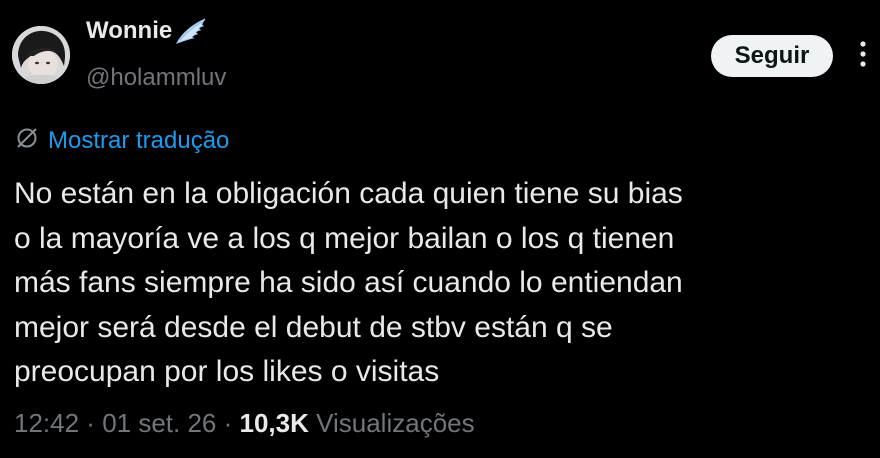 The width and height of the screenshot is (880, 458). I want to click on show-translation-label: Mostrar tradução, so click(138, 141).